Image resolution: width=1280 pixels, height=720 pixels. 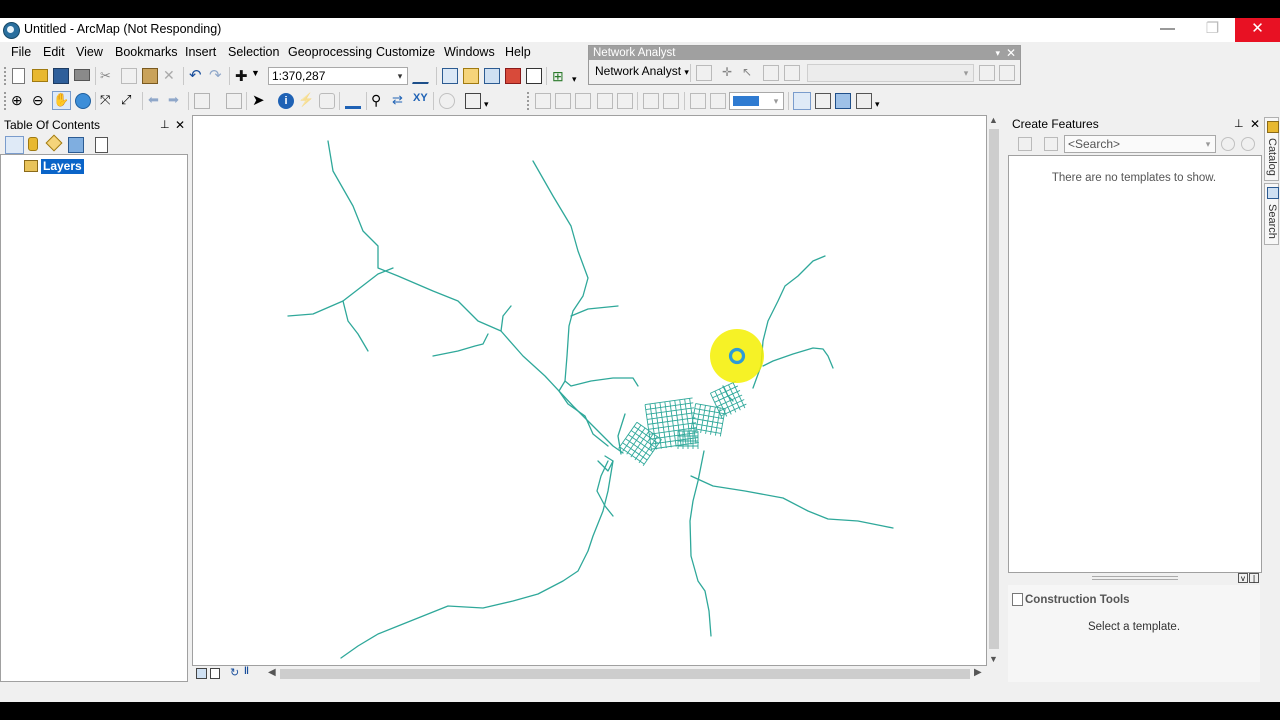 What do you see at coordinates (234, 101) in the screenshot?
I see `clear-selection-icon` at bounding box center [234, 101].